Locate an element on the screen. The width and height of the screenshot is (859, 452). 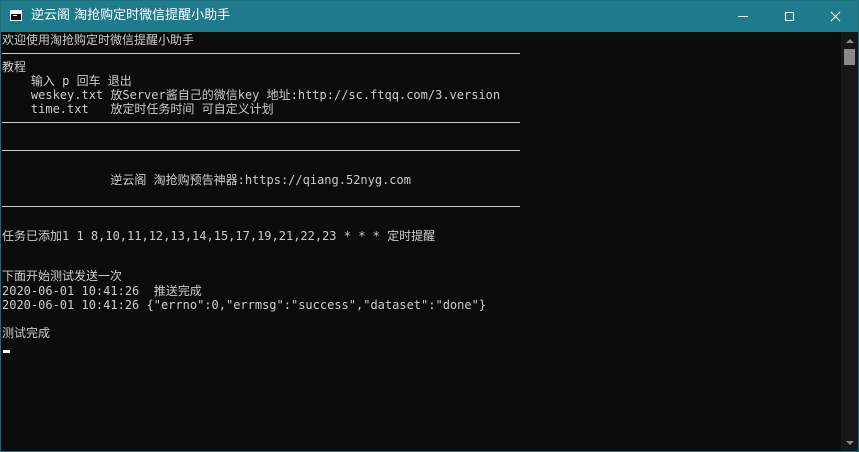
console-line-promo: 逆云阁 淘抢购预告神器:https://qiang.52nyg.com is located at coordinates (206, 180).